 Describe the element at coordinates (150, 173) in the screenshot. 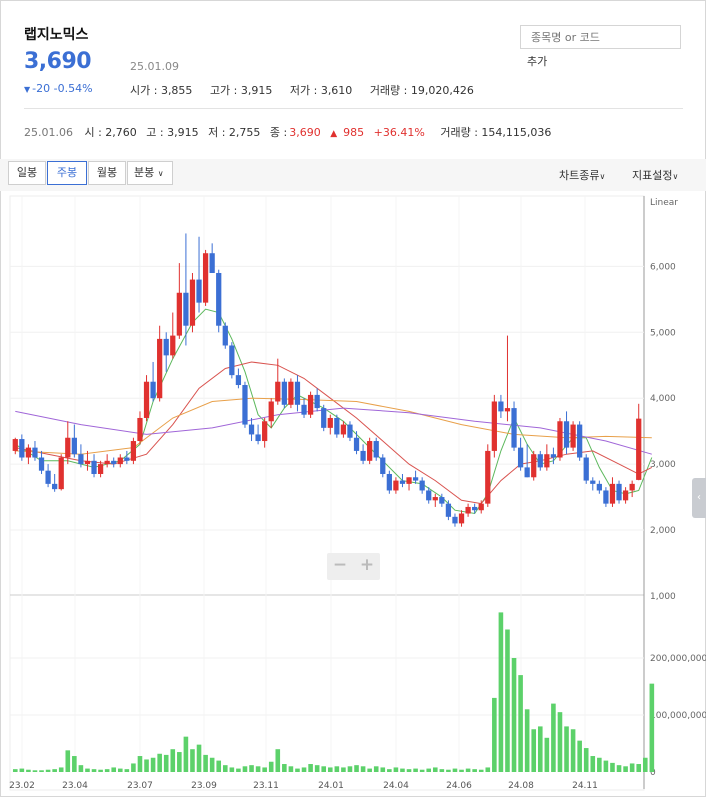

I see `tab-minute: 분봉 ∨` at that location.